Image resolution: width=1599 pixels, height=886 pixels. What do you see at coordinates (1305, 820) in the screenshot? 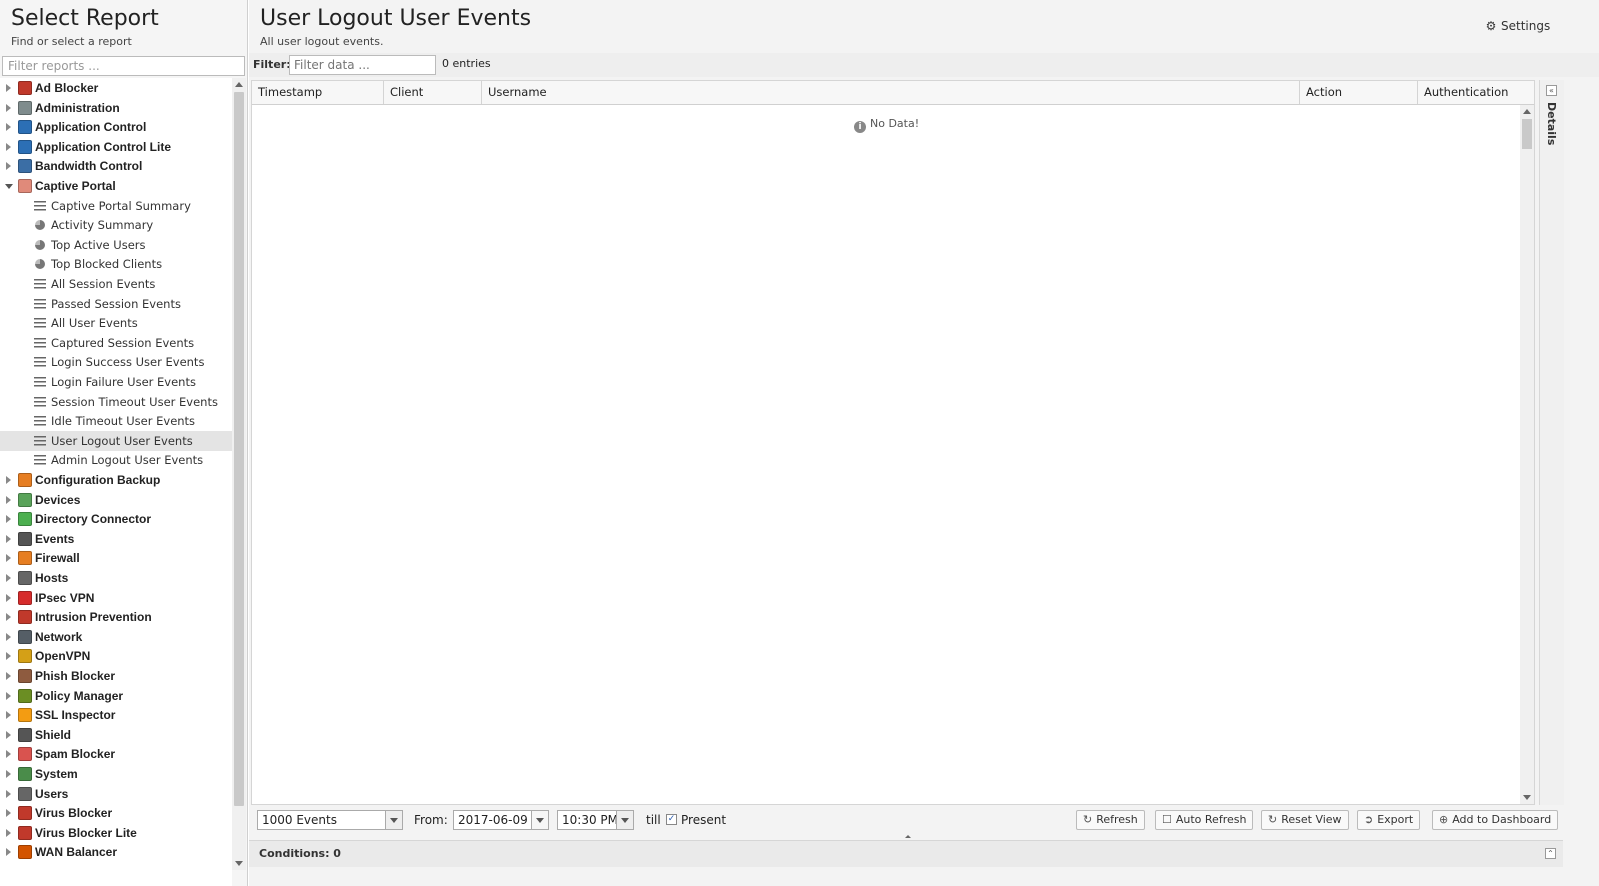
I see `reset-view-button: ↻ Reset View` at bounding box center [1305, 820].